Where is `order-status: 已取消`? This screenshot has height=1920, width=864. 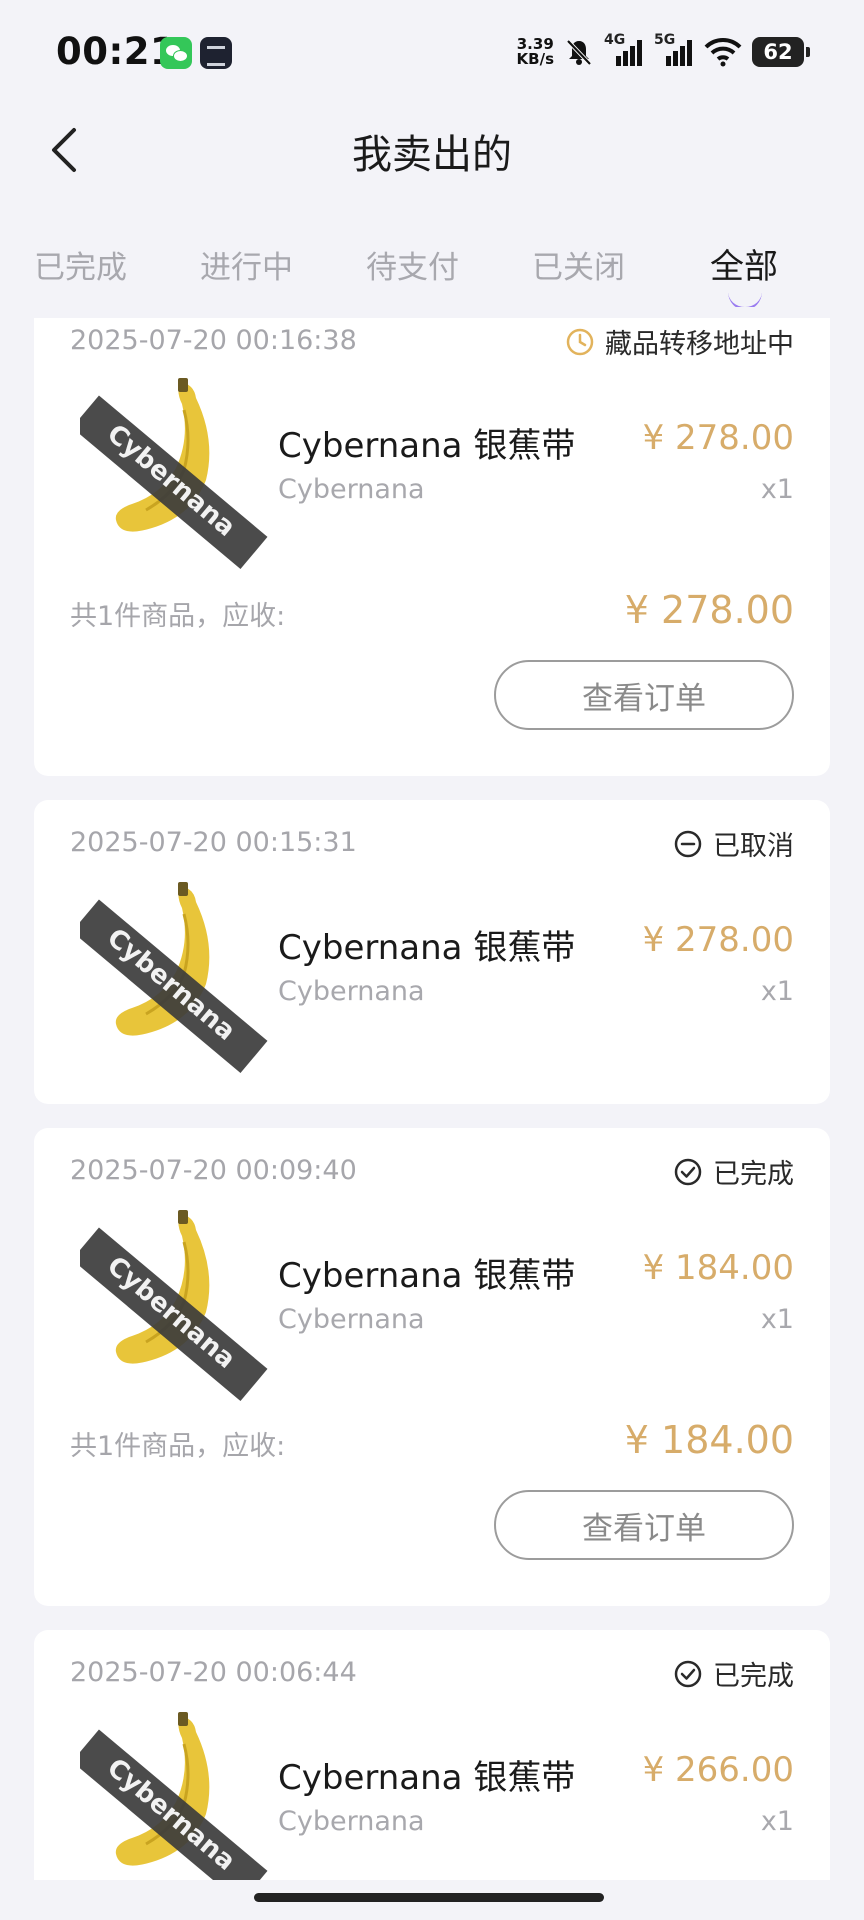 order-status: 已取消 is located at coordinates (733, 843).